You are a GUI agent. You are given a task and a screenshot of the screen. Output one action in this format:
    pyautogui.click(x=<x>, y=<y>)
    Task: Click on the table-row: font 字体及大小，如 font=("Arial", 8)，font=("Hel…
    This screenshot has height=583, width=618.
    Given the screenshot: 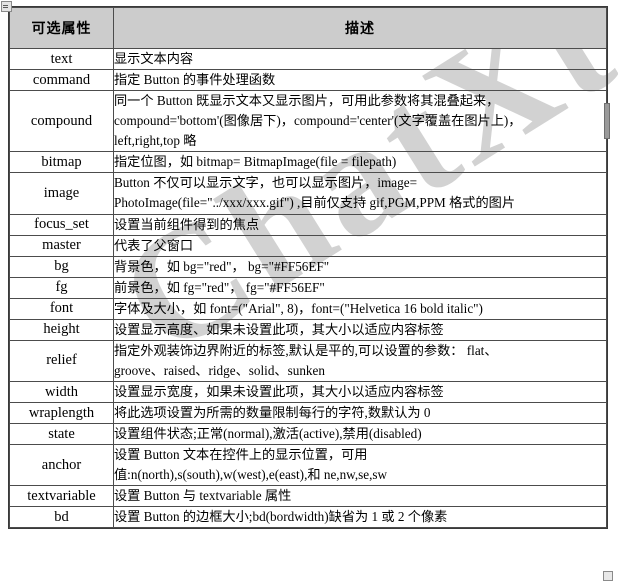 What is the action you would take?
    pyautogui.click(x=308, y=308)
    